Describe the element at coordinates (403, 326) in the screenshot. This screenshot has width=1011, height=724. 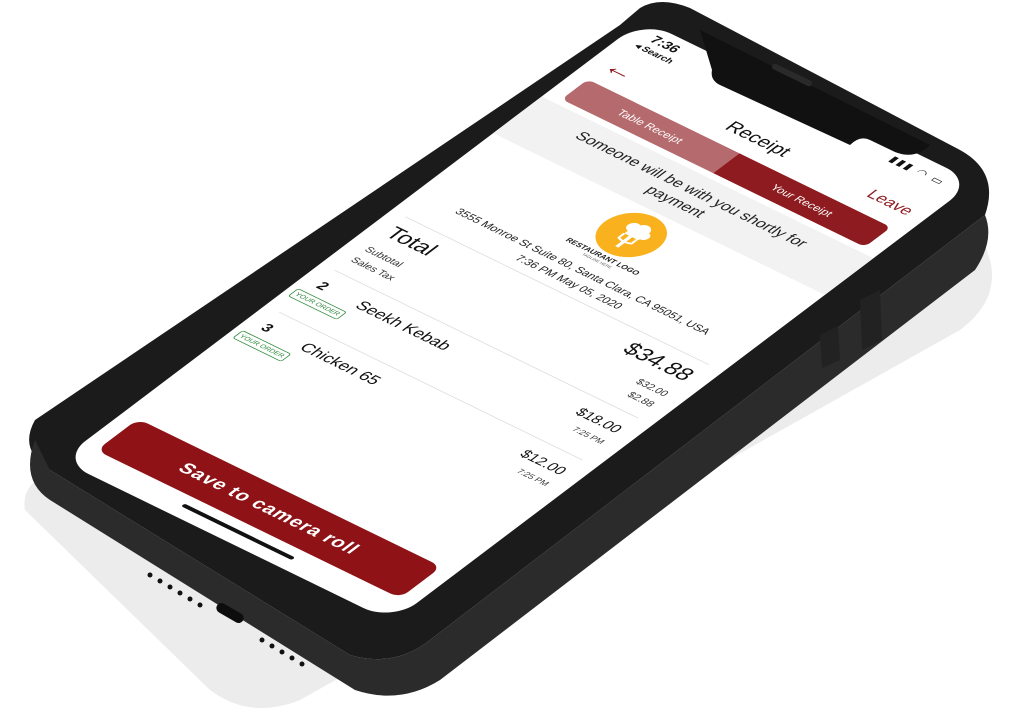
I see `item-name: Seekh Kebab` at that location.